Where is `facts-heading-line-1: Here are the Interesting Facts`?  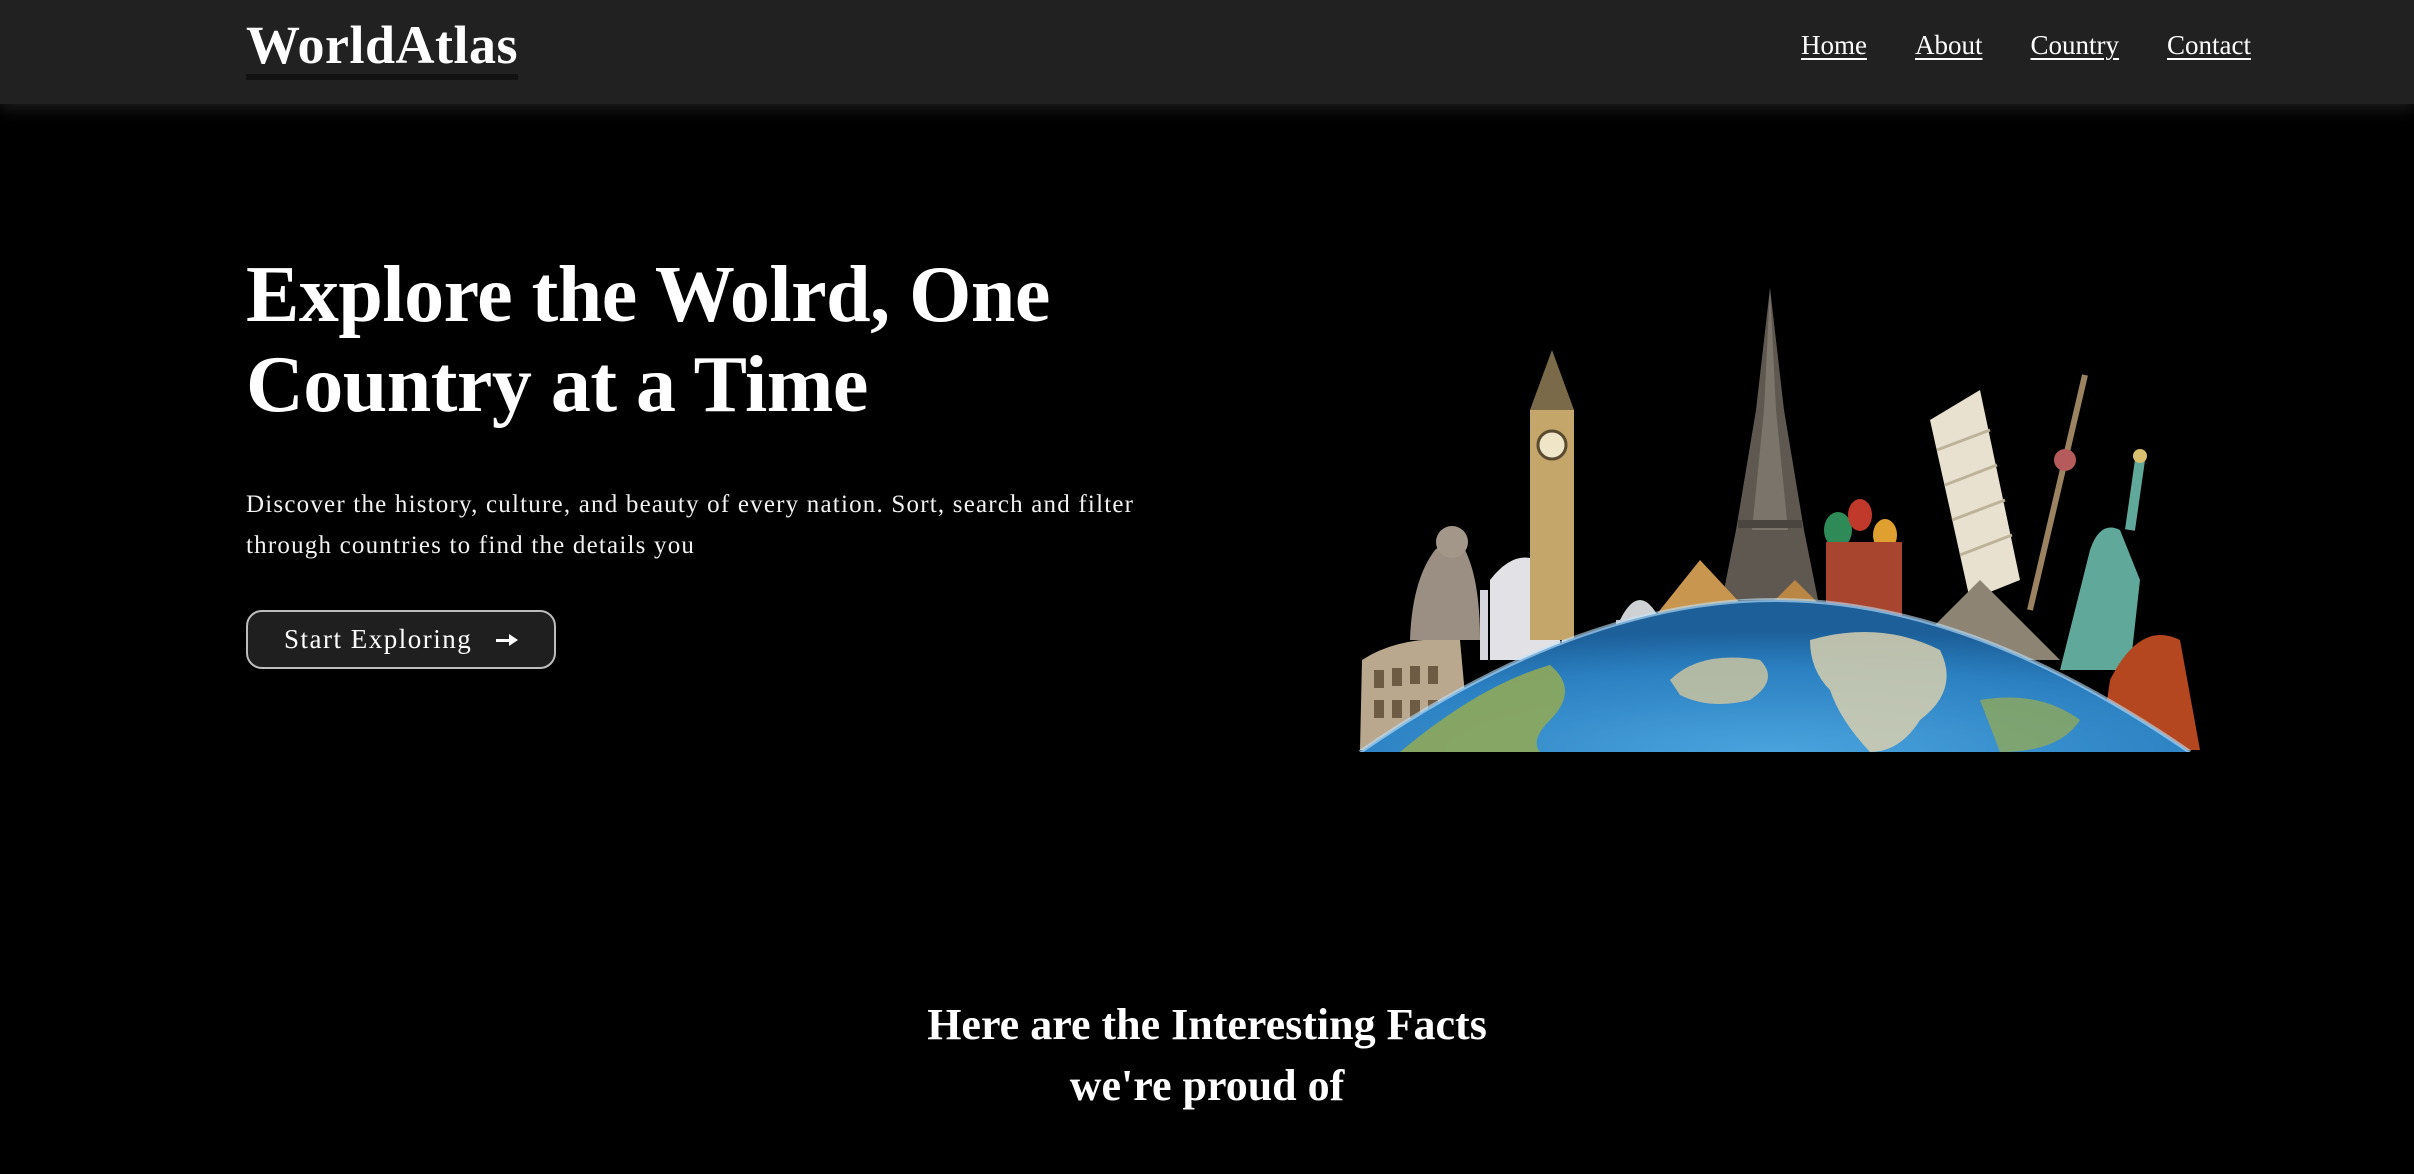 facts-heading-line-1: Here are the Interesting Facts is located at coordinates (1207, 1024).